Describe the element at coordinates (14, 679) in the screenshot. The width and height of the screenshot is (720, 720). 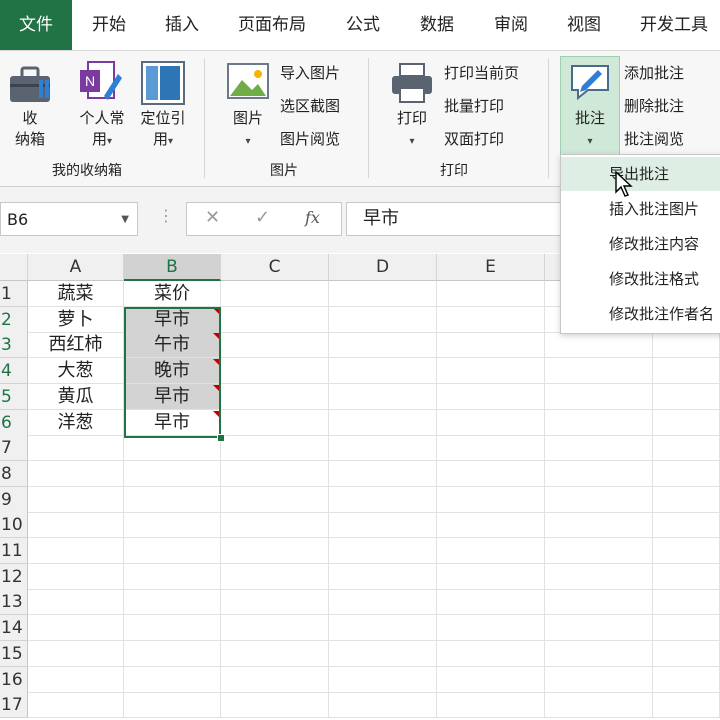
I see `row-header-16: 16` at that location.